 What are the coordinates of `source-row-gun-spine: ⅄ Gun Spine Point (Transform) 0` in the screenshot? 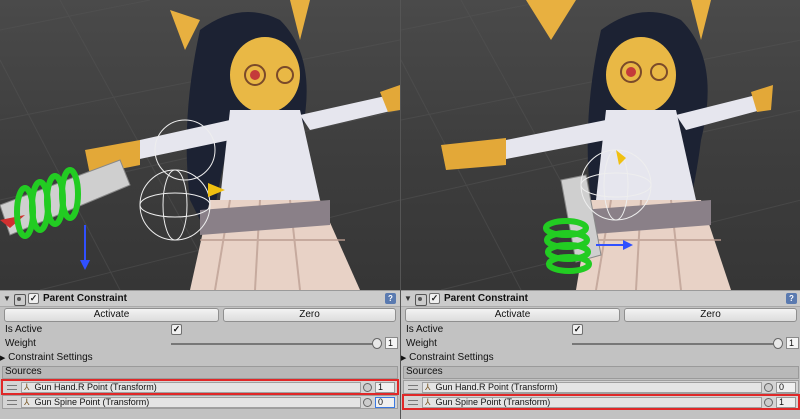 It's located at (200, 402).